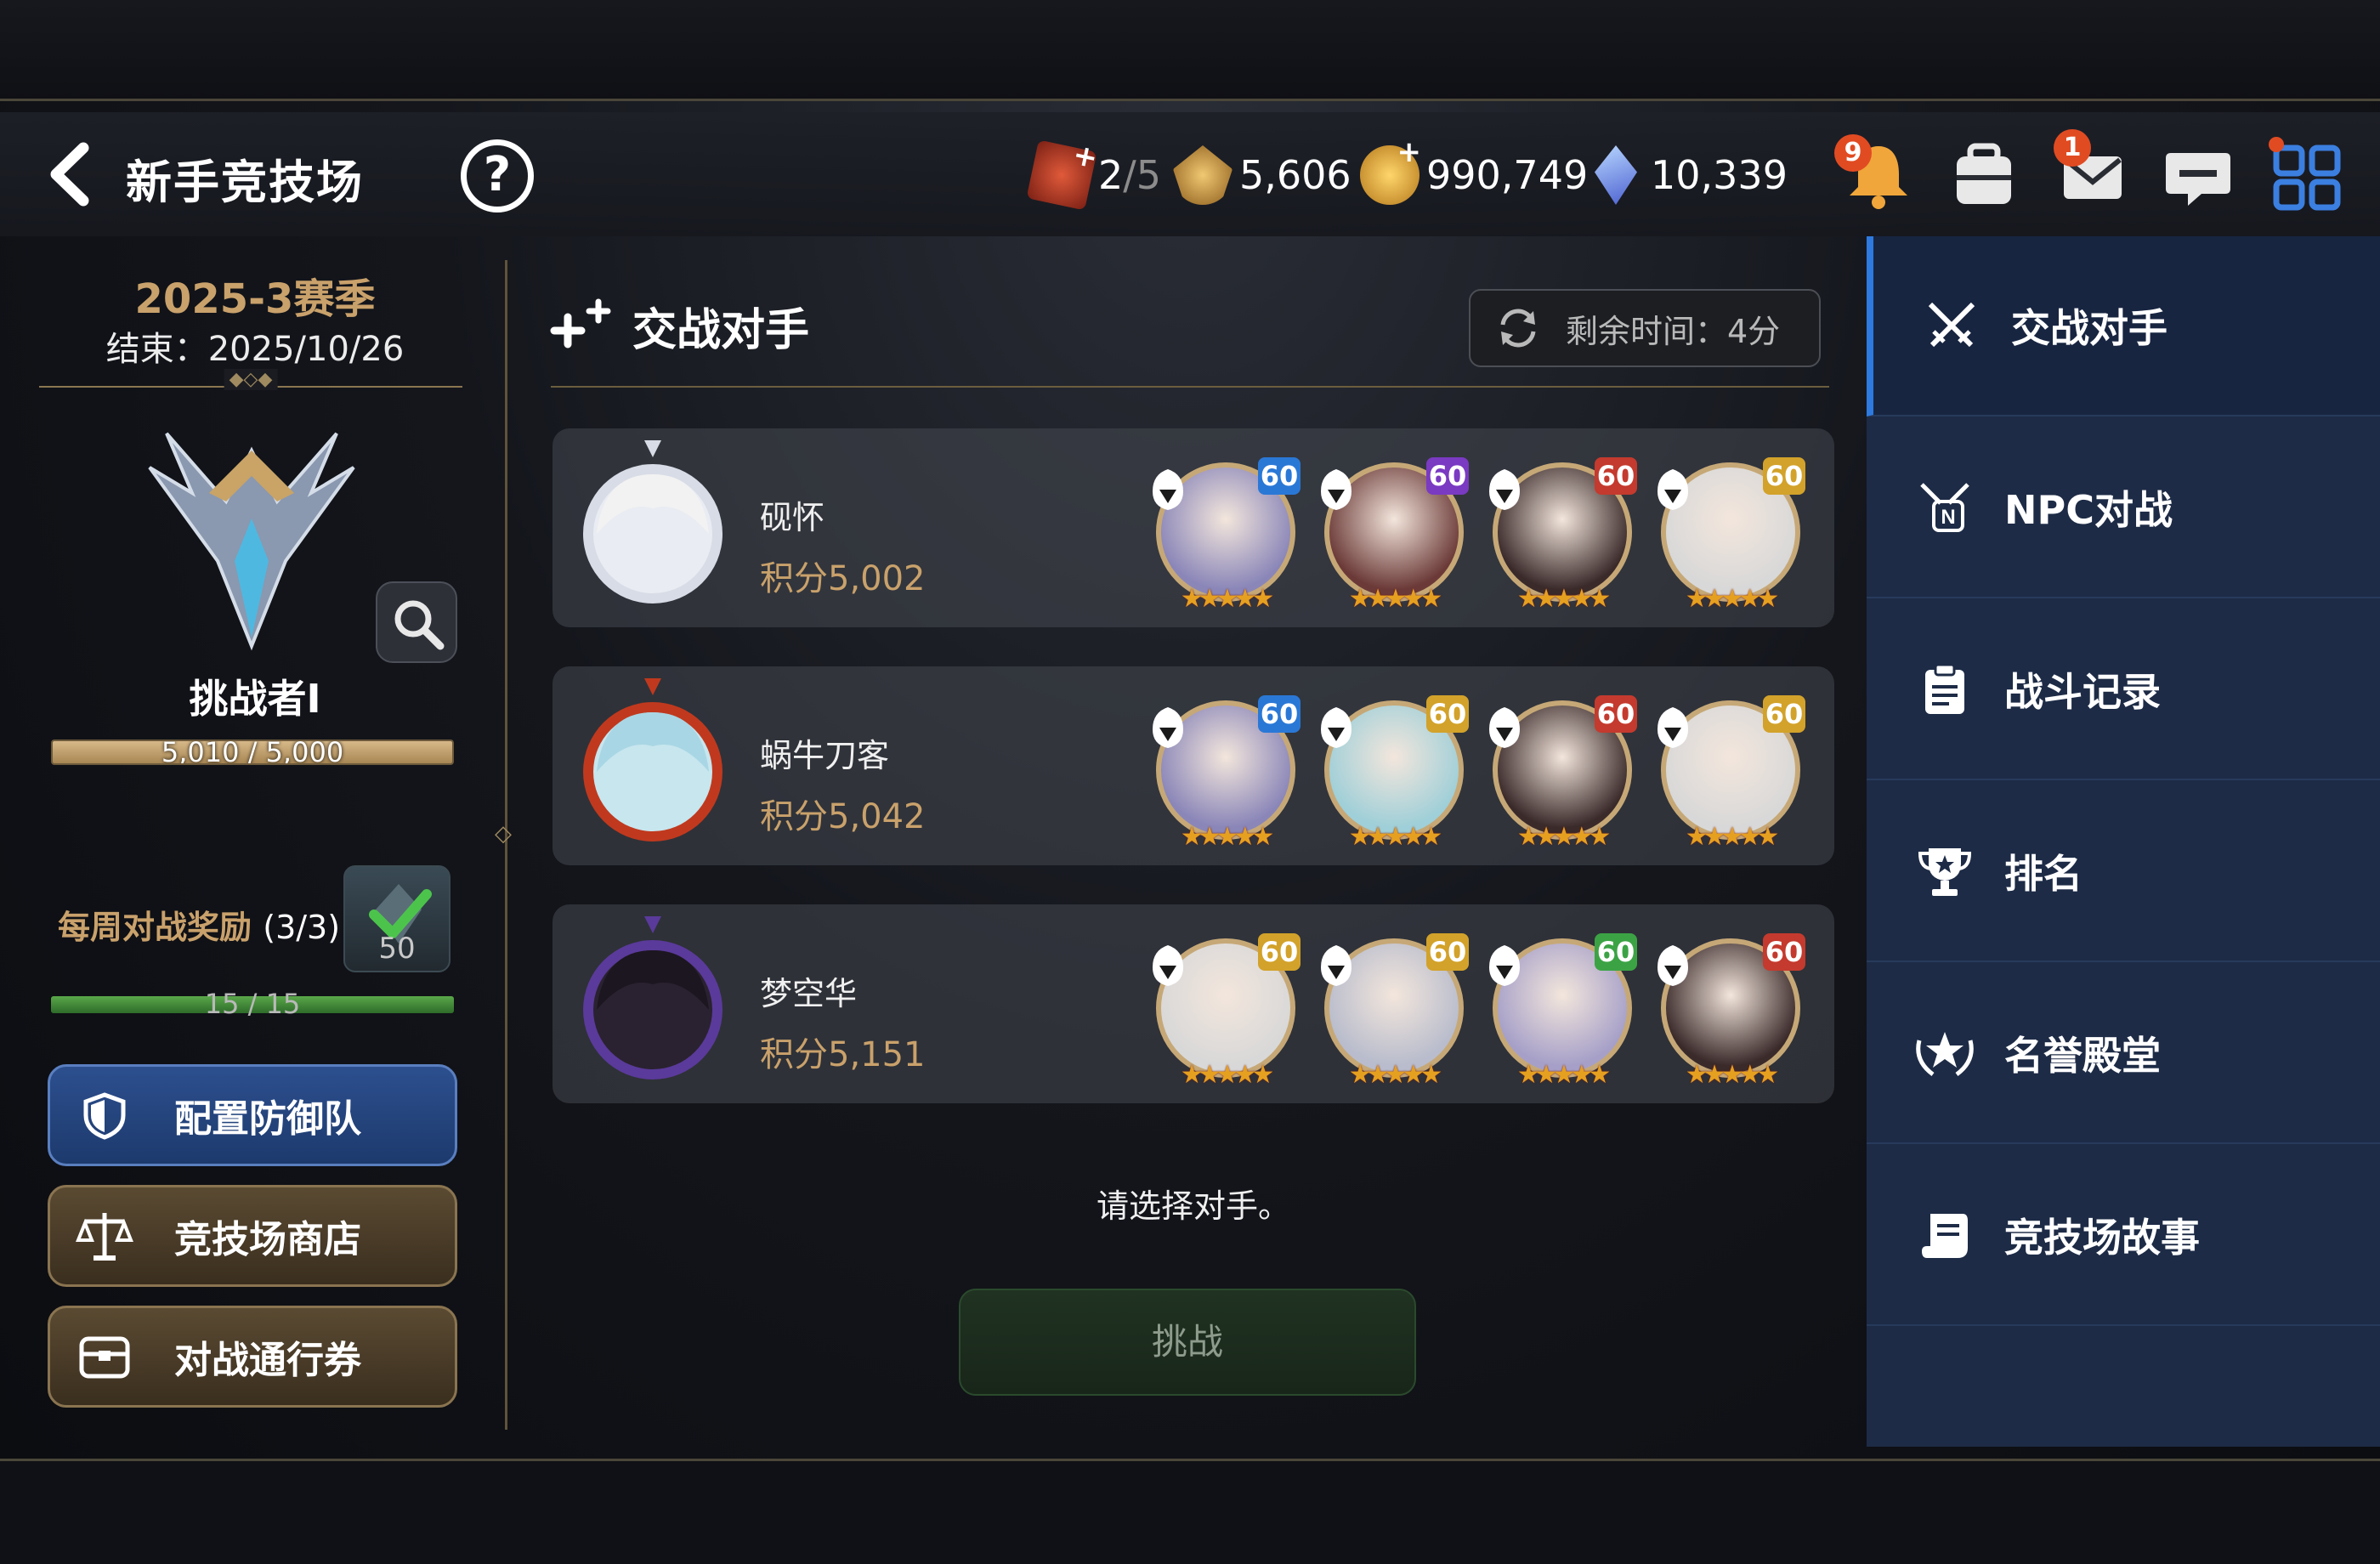 This screenshot has height=1564, width=2380. I want to click on season-ornament-divider, so click(250, 386).